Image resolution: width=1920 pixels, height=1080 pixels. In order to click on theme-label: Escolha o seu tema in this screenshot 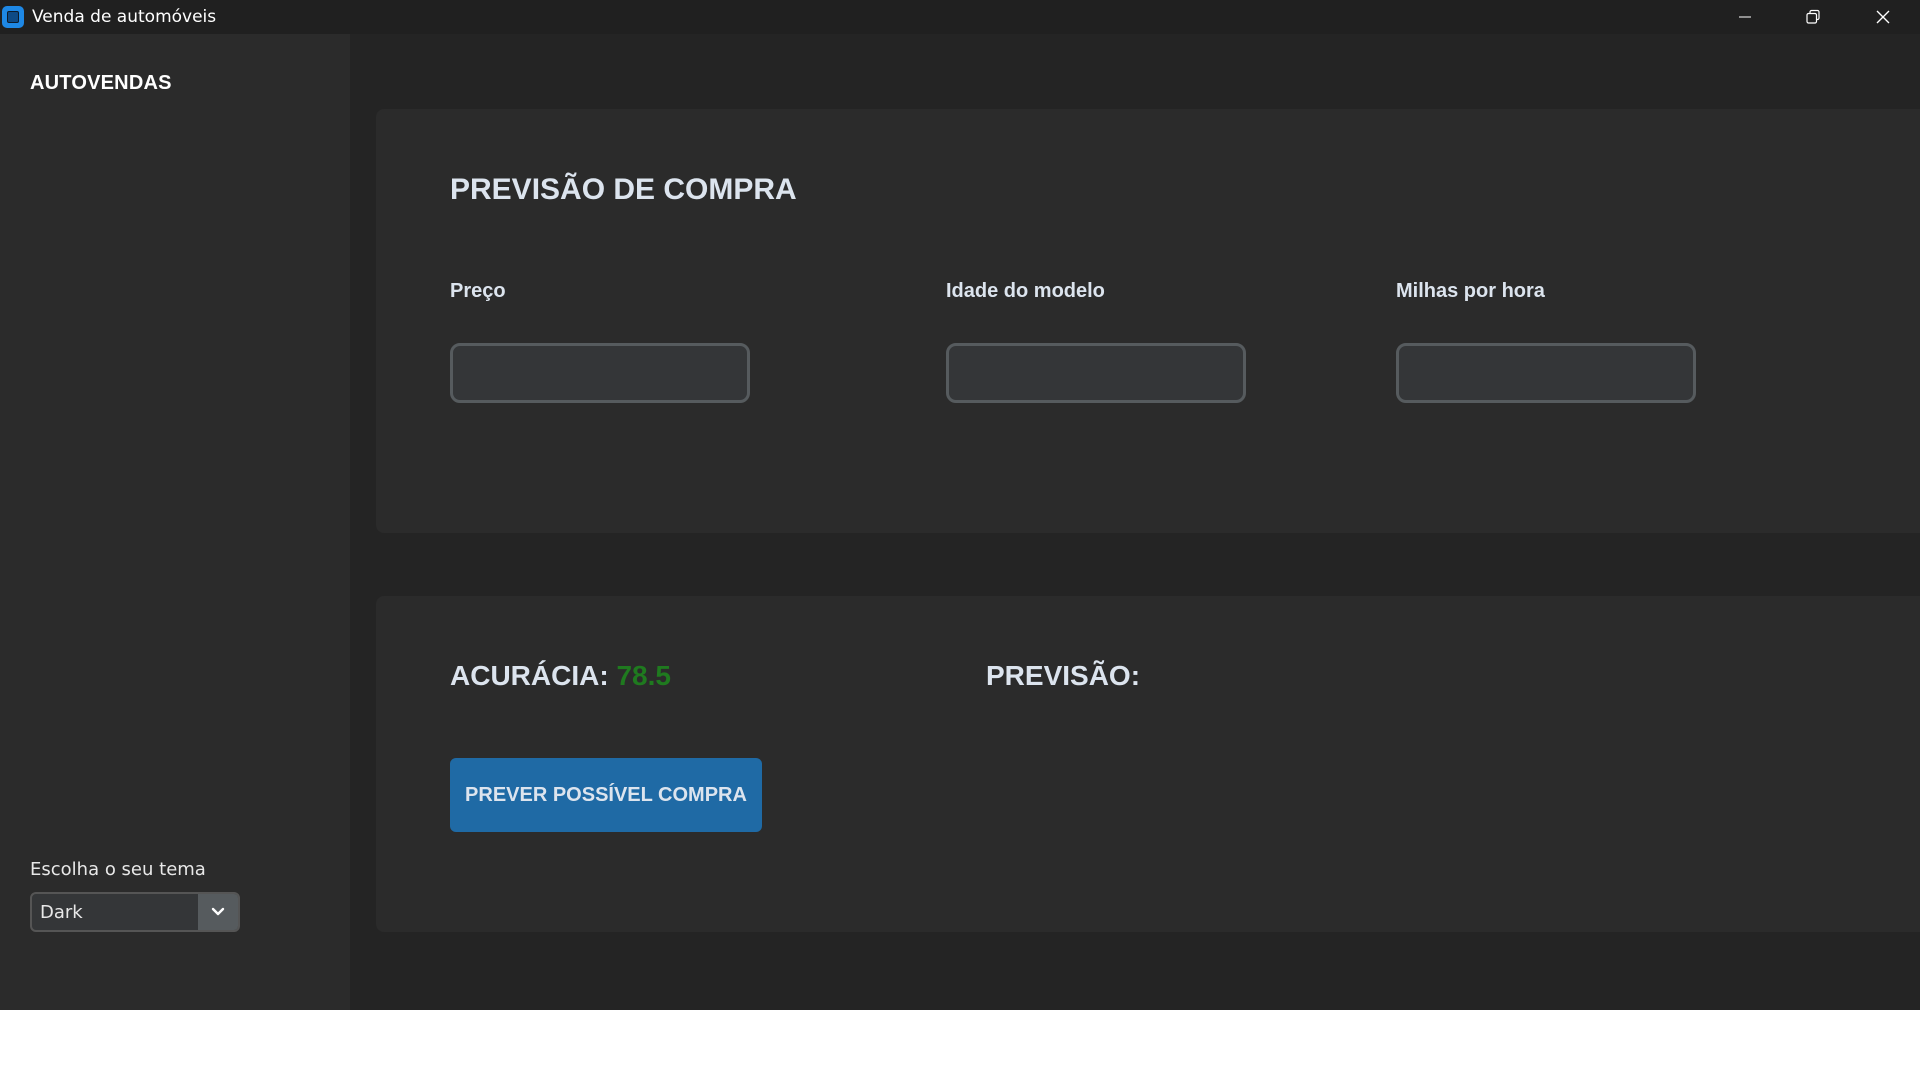, I will do `click(118, 869)`.